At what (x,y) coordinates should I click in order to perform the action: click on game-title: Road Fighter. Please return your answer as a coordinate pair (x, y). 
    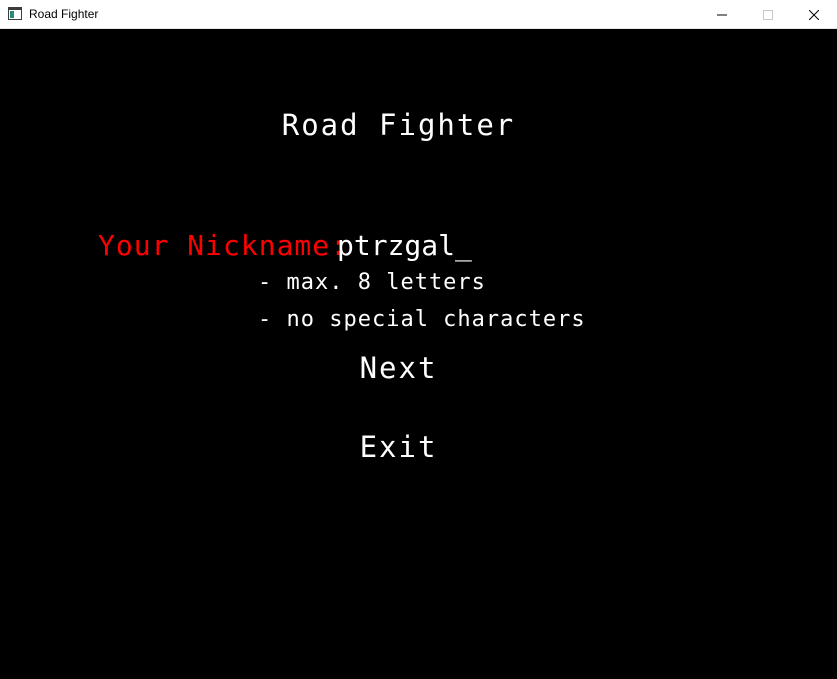
    Looking at the image, I should click on (398, 125).